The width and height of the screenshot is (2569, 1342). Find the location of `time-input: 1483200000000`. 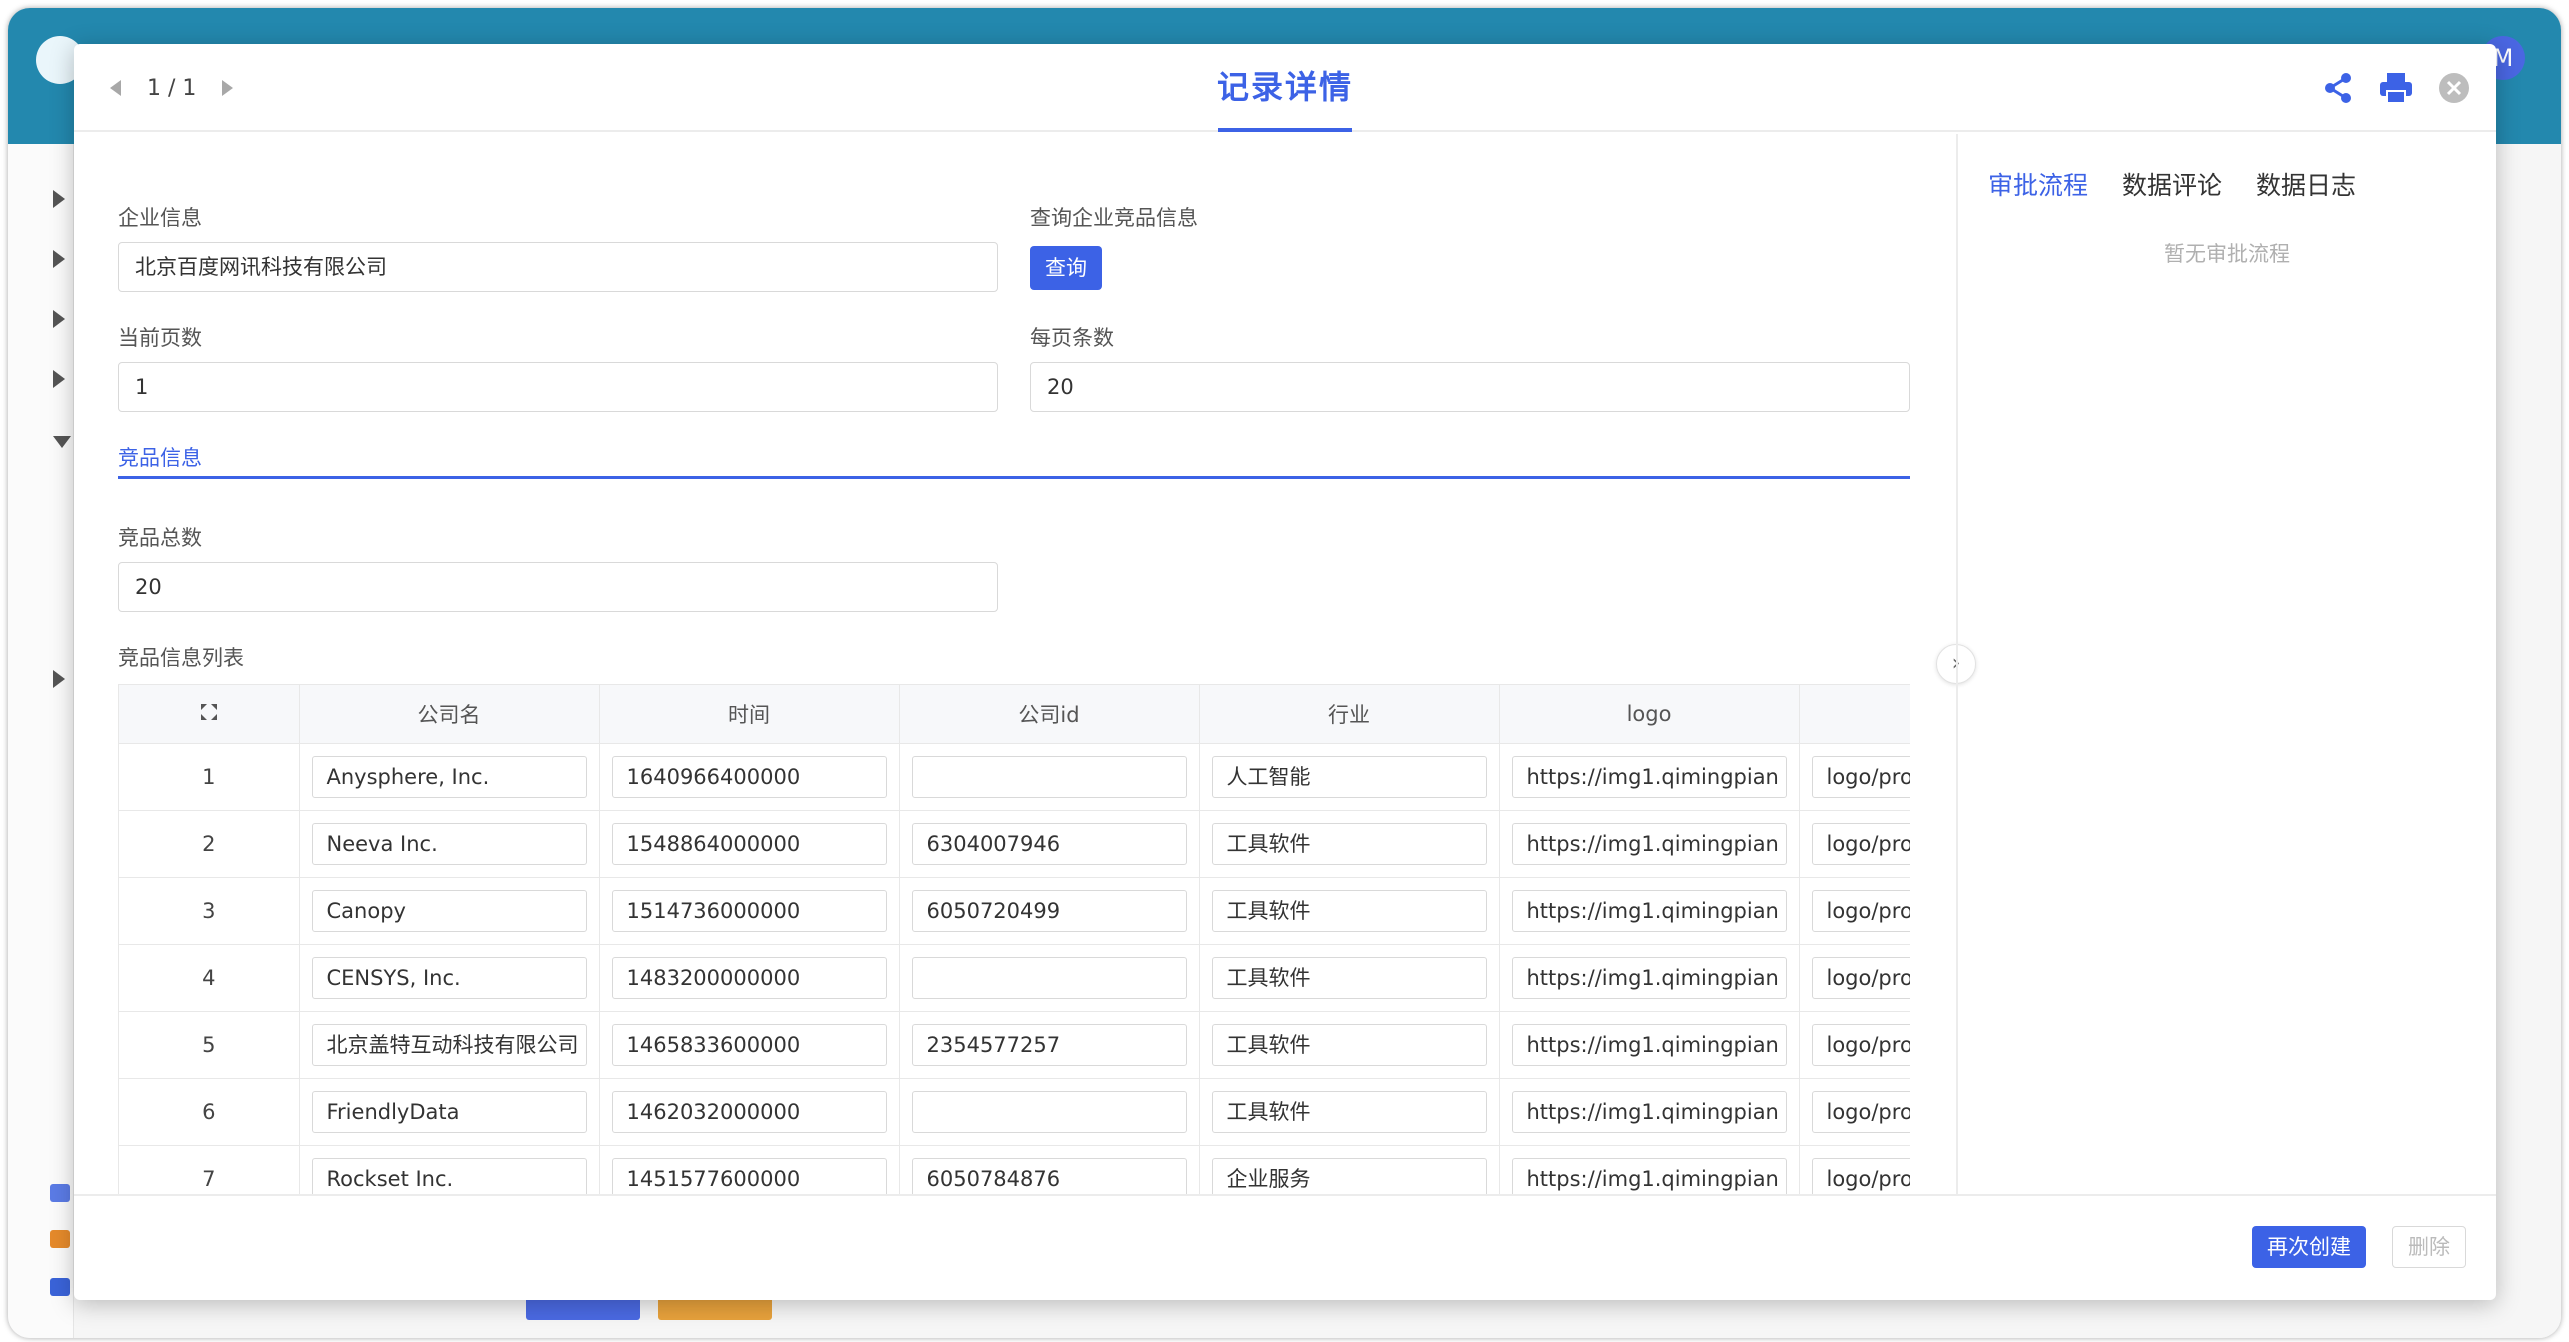

time-input: 1483200000000 is located at coordinates (749, 977).